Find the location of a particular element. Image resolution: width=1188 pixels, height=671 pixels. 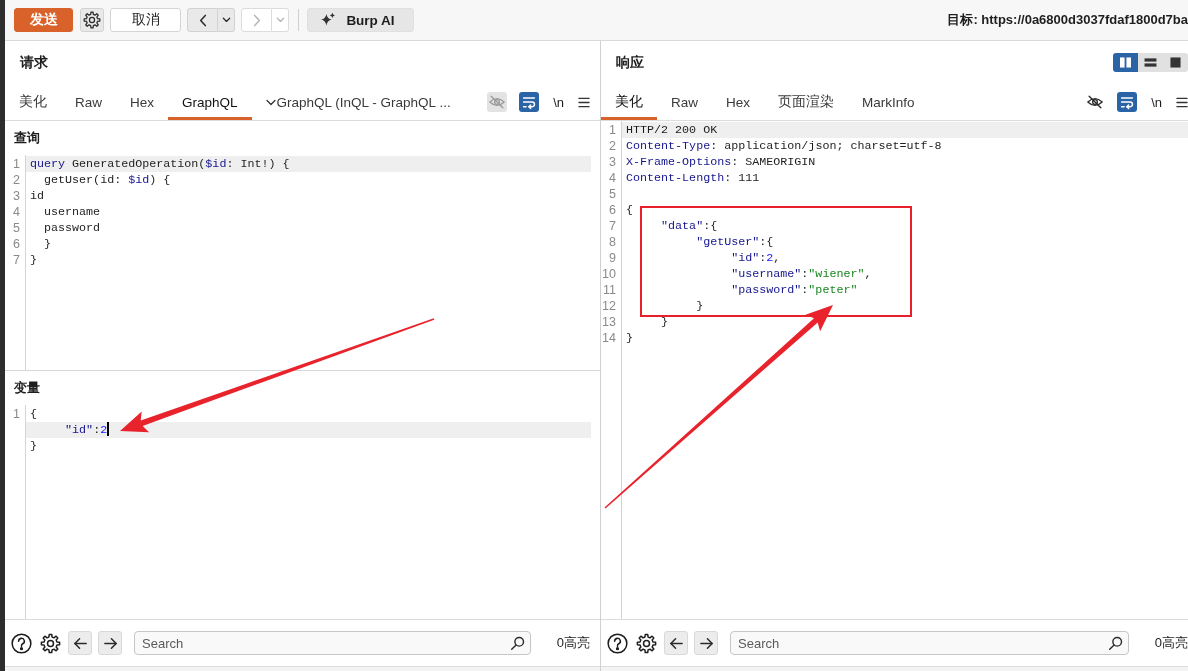

code-line: Content-Length: 111 is located at coordinates (693, 178).